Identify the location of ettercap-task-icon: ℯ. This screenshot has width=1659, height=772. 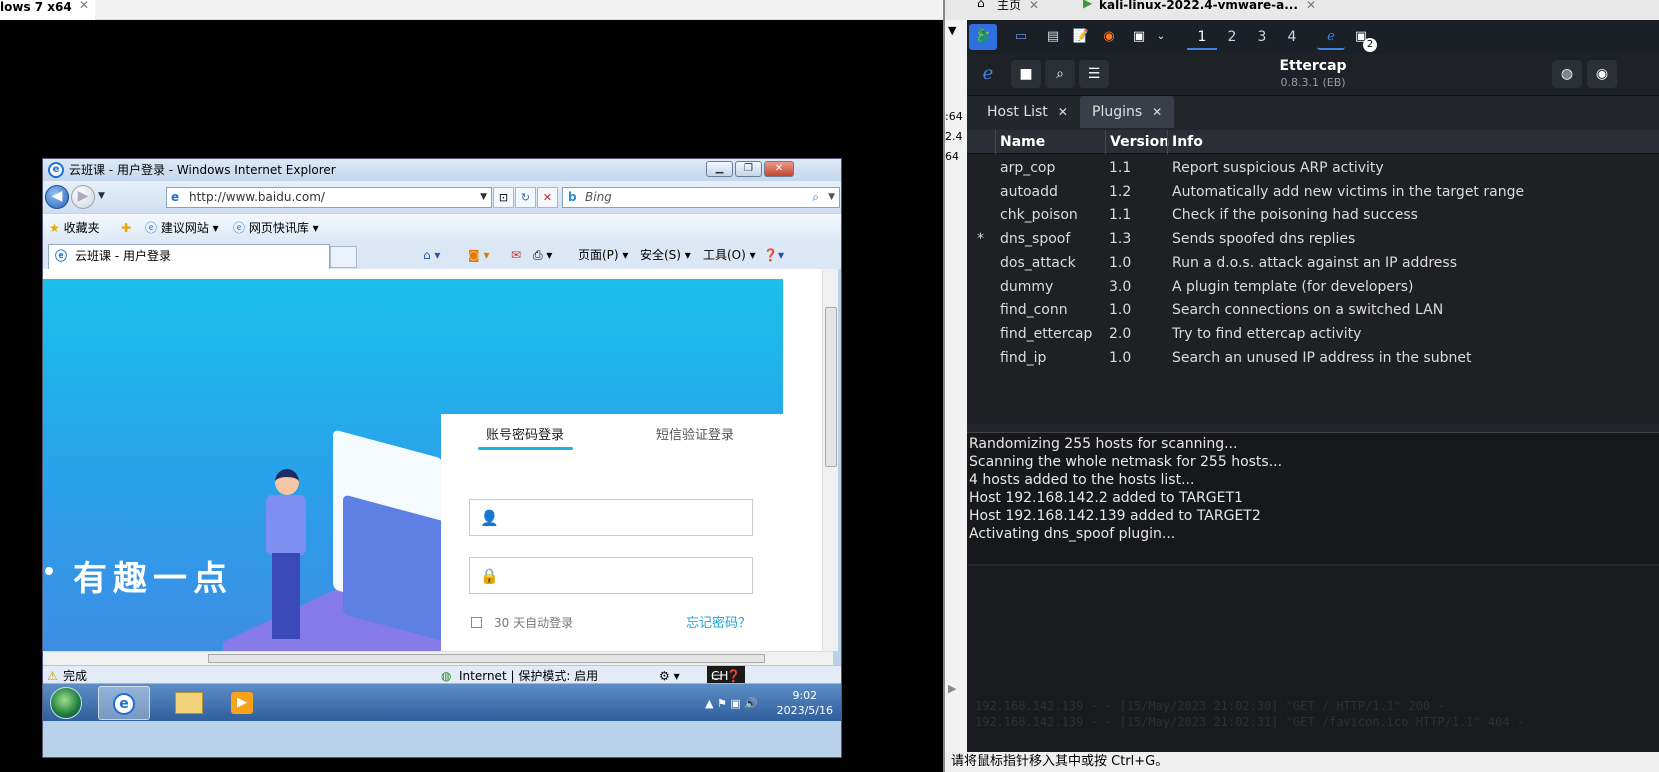
(1331, 37).